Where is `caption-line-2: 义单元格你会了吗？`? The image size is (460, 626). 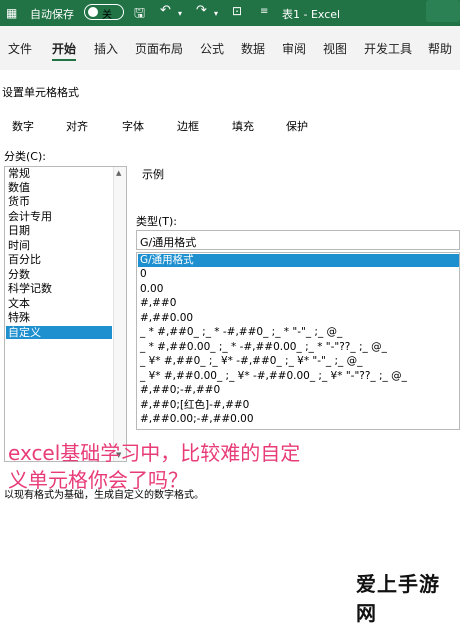
caption-line-2: 义单元格你会了吗？ is located at coordinates (98, 480).